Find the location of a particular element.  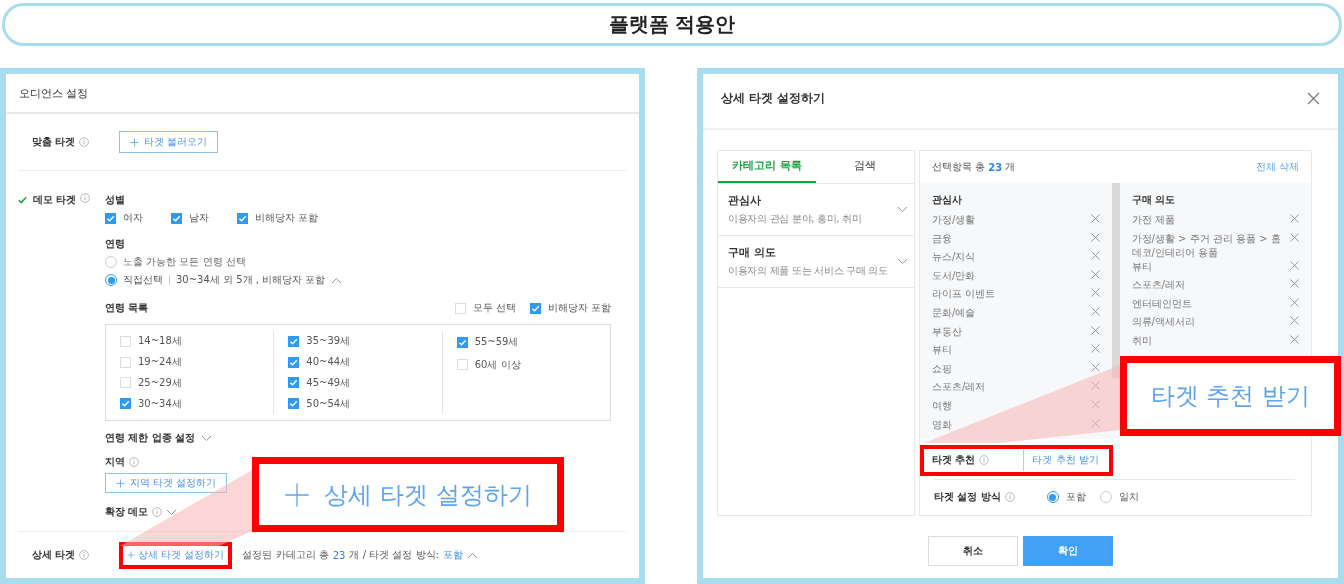

selected-item: 라이프 이벤트 is located at coordinates (964, 294).